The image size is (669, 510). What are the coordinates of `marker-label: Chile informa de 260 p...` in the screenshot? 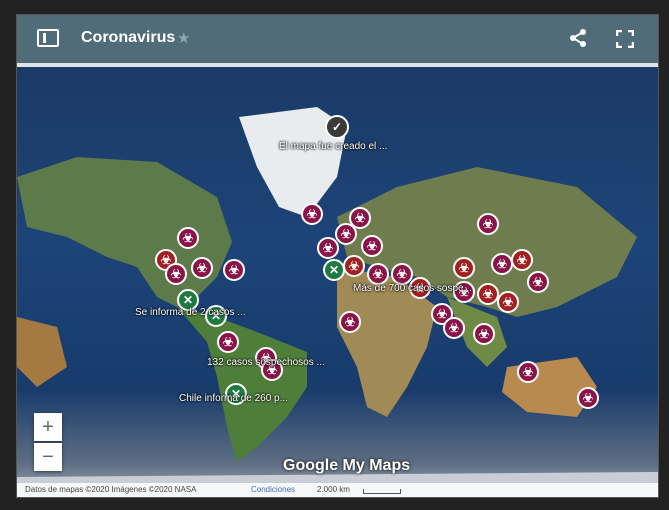 It's located at (233, 398).